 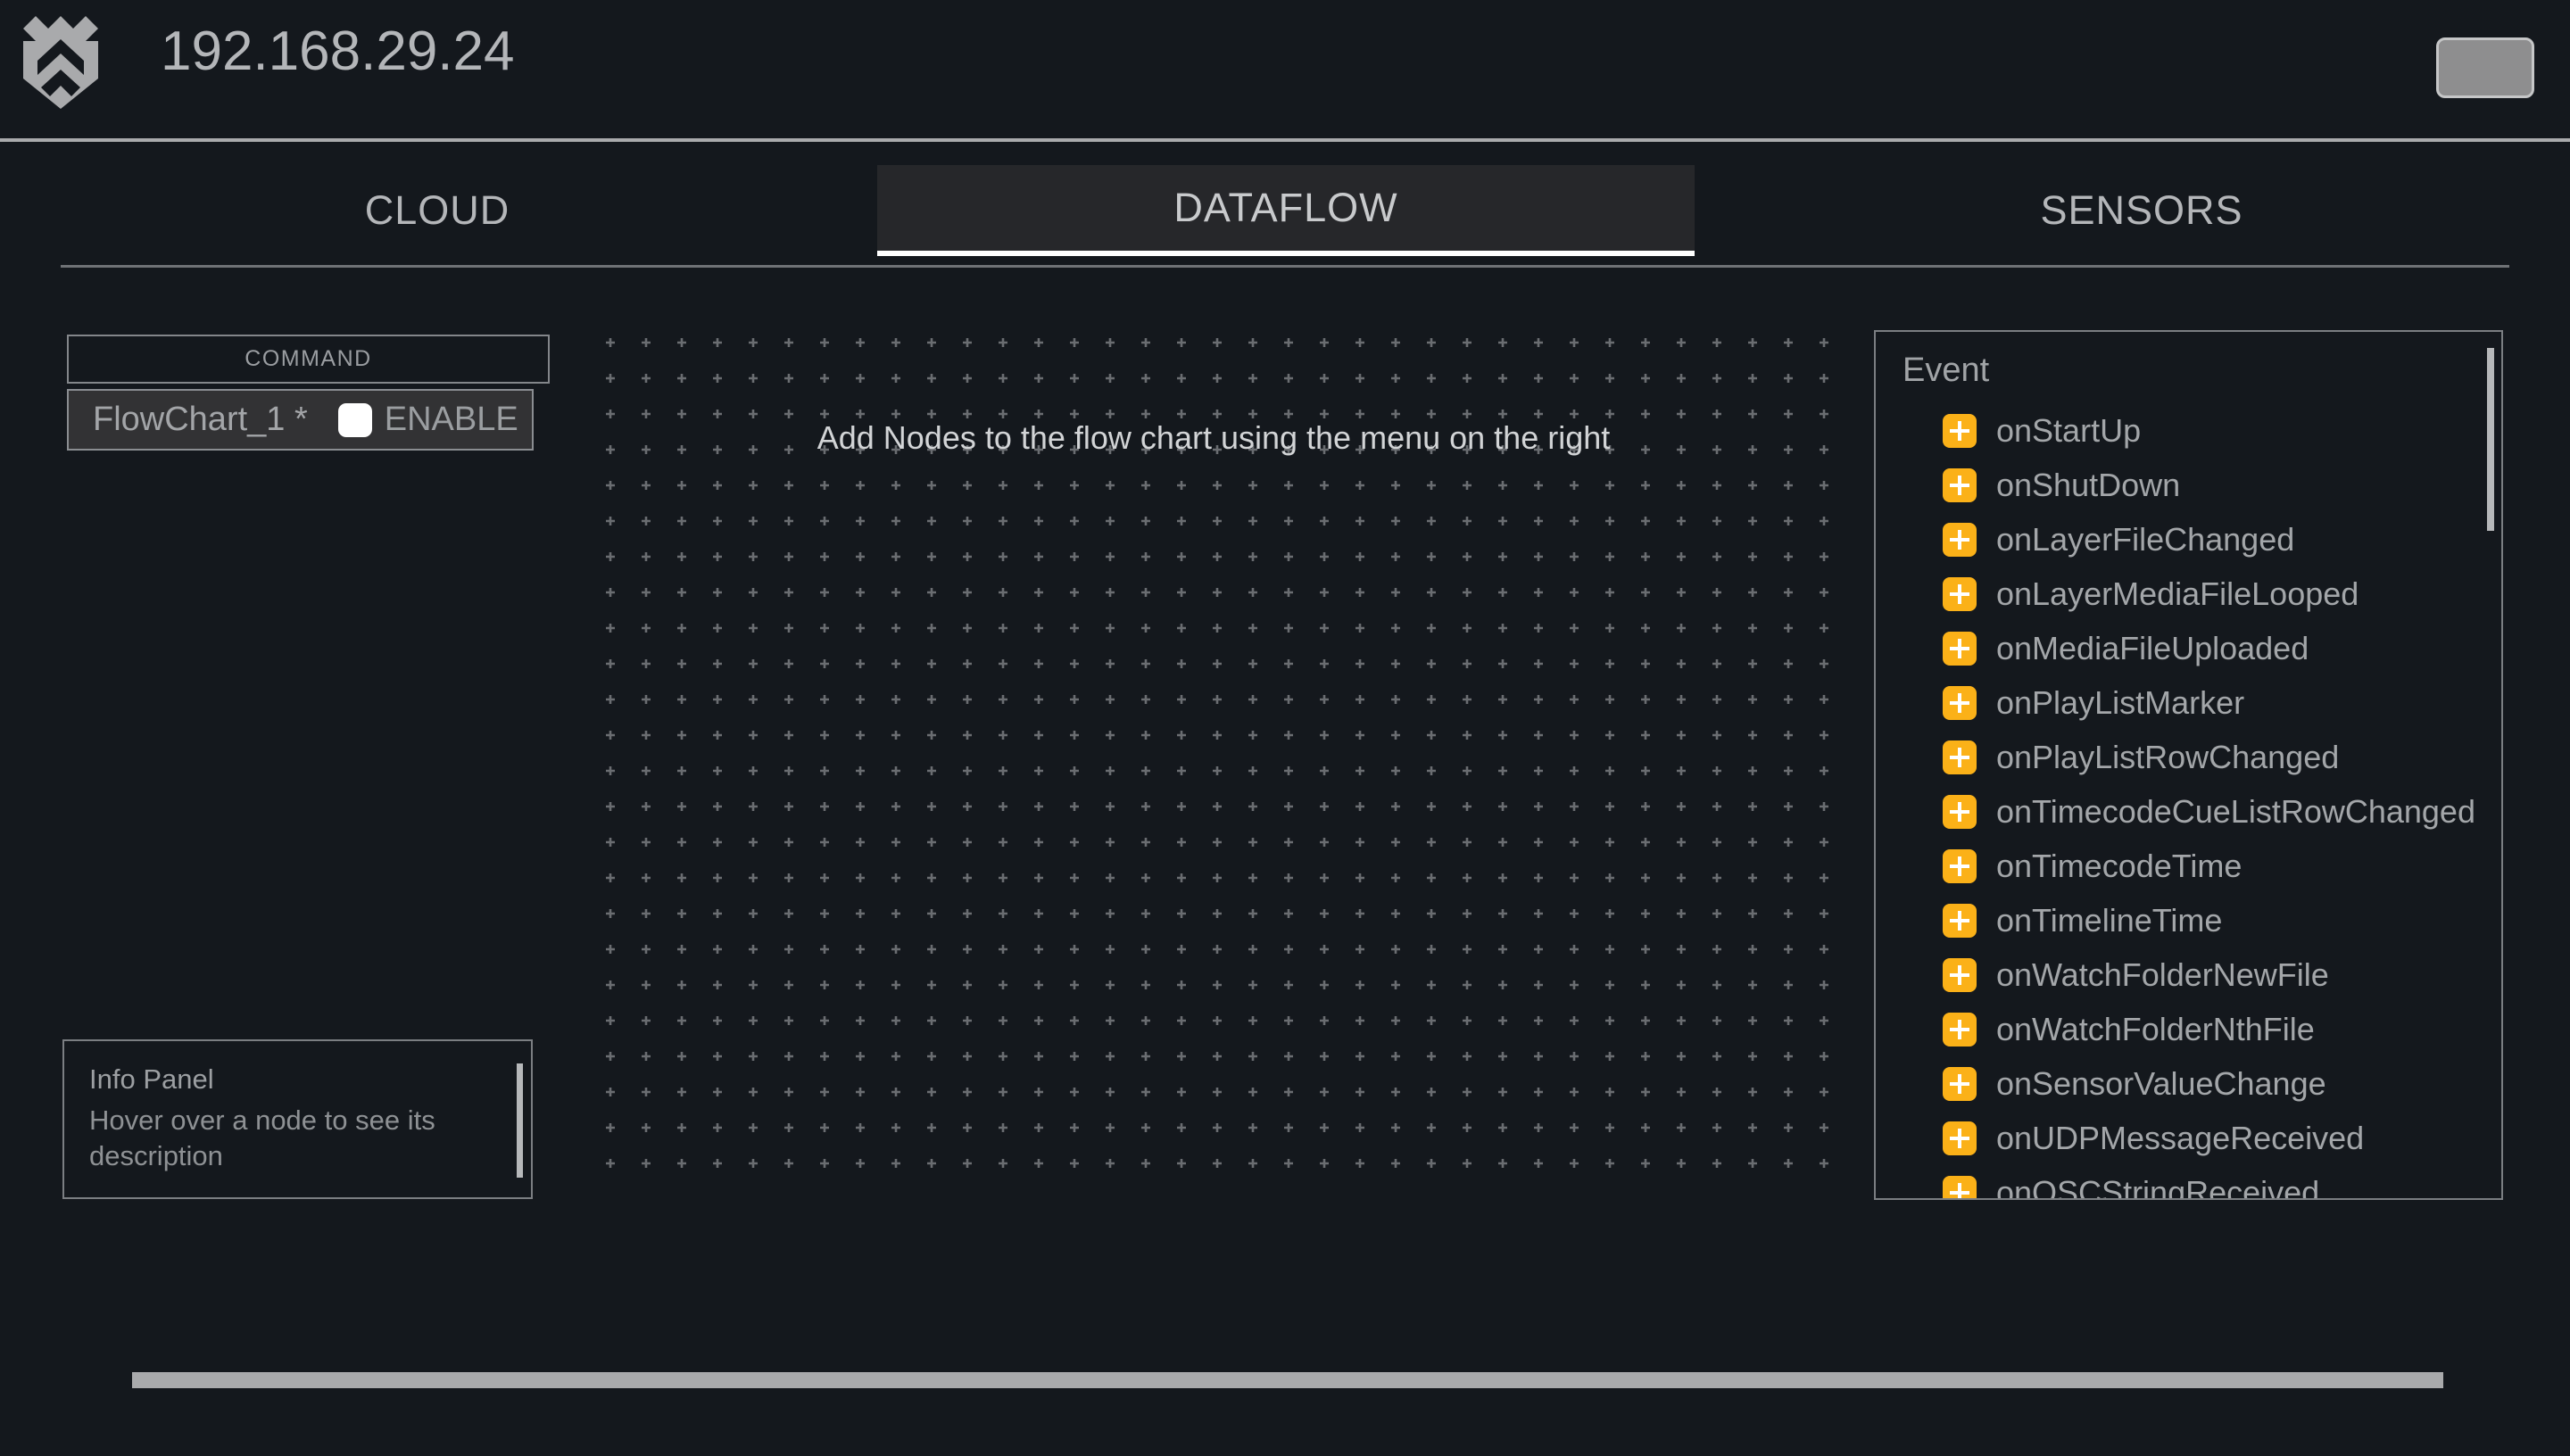 I want to click on main-tab-bar: CLOUD DATAFLOW SENSORS, so click(x=1285, y=216).